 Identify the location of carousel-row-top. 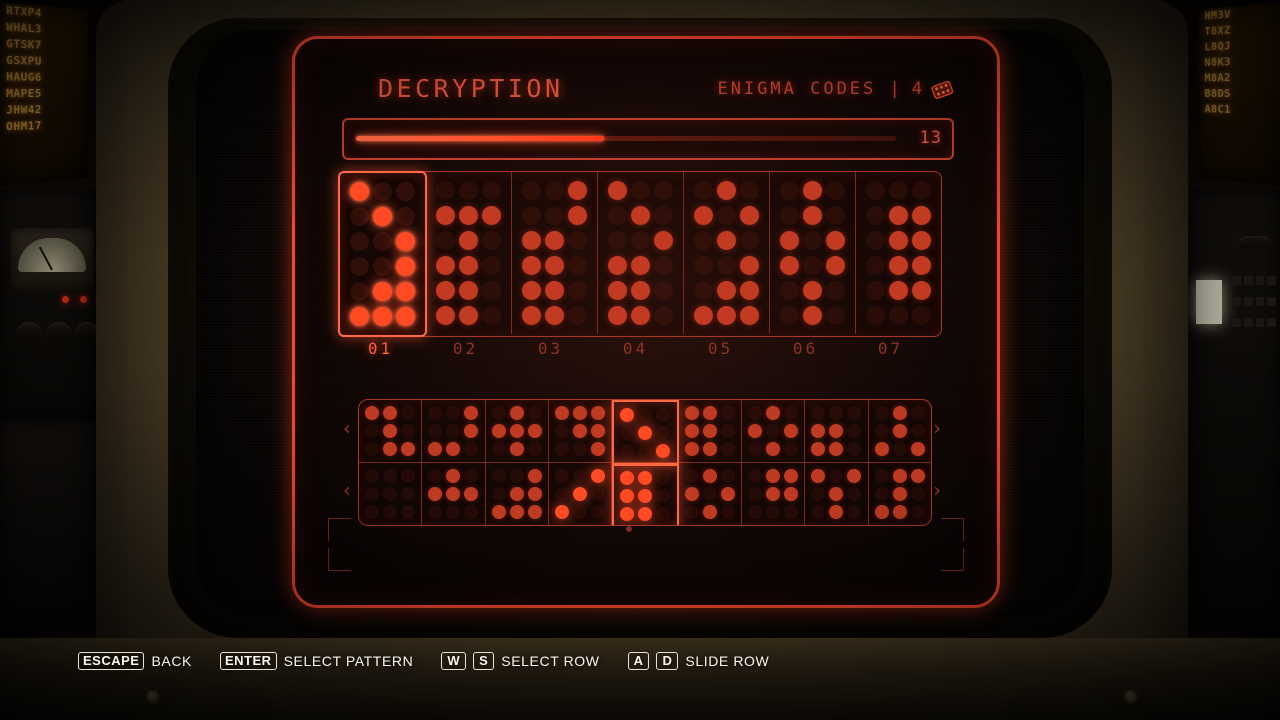
(645, 433).